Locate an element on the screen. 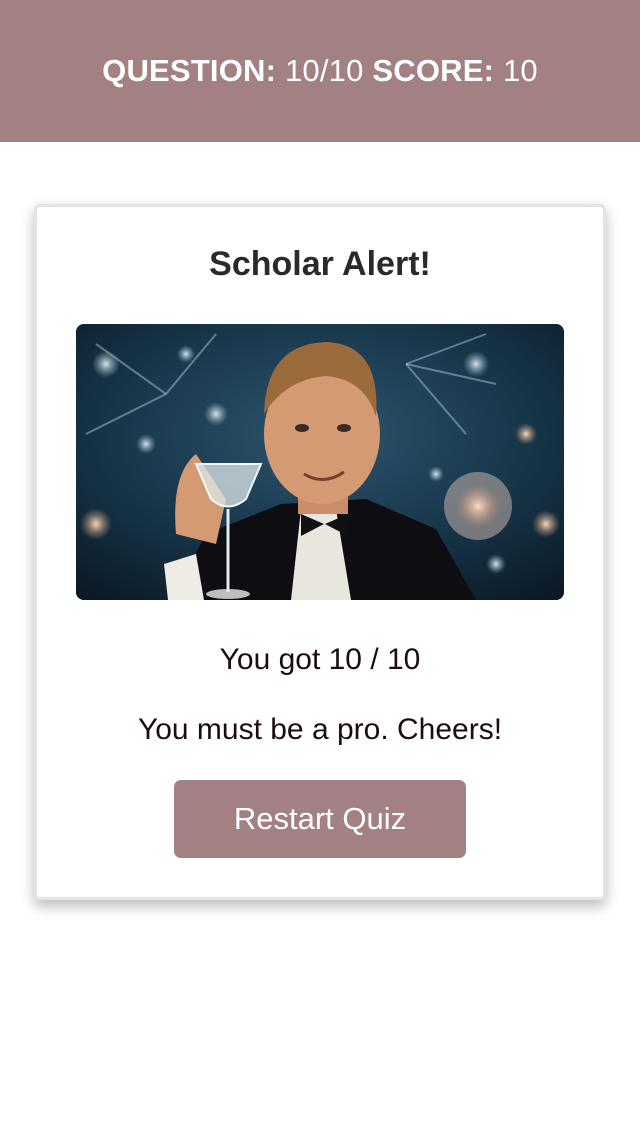  result-title: Scholar Alert! is located at coordinates (320, 264).